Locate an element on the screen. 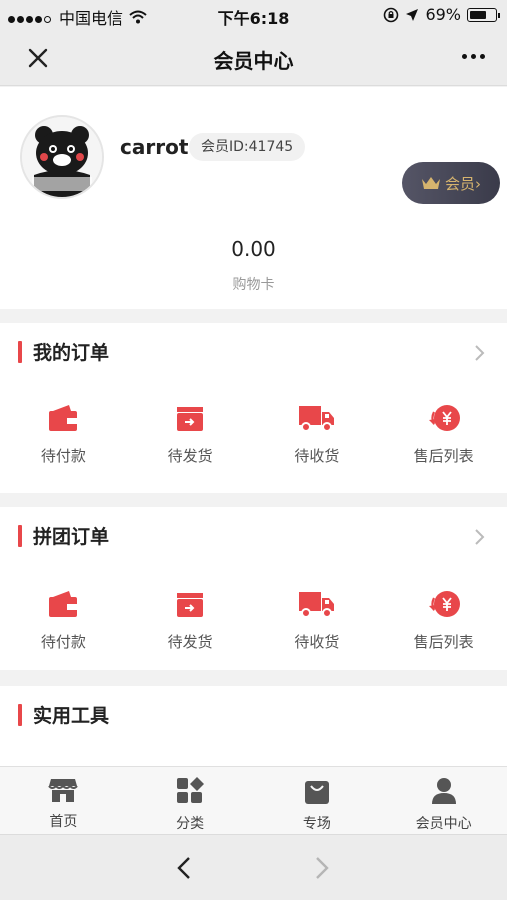 The height and width of the screenshot is (900, 507). bear-avatar-icon is located at coordinates (62, 157).